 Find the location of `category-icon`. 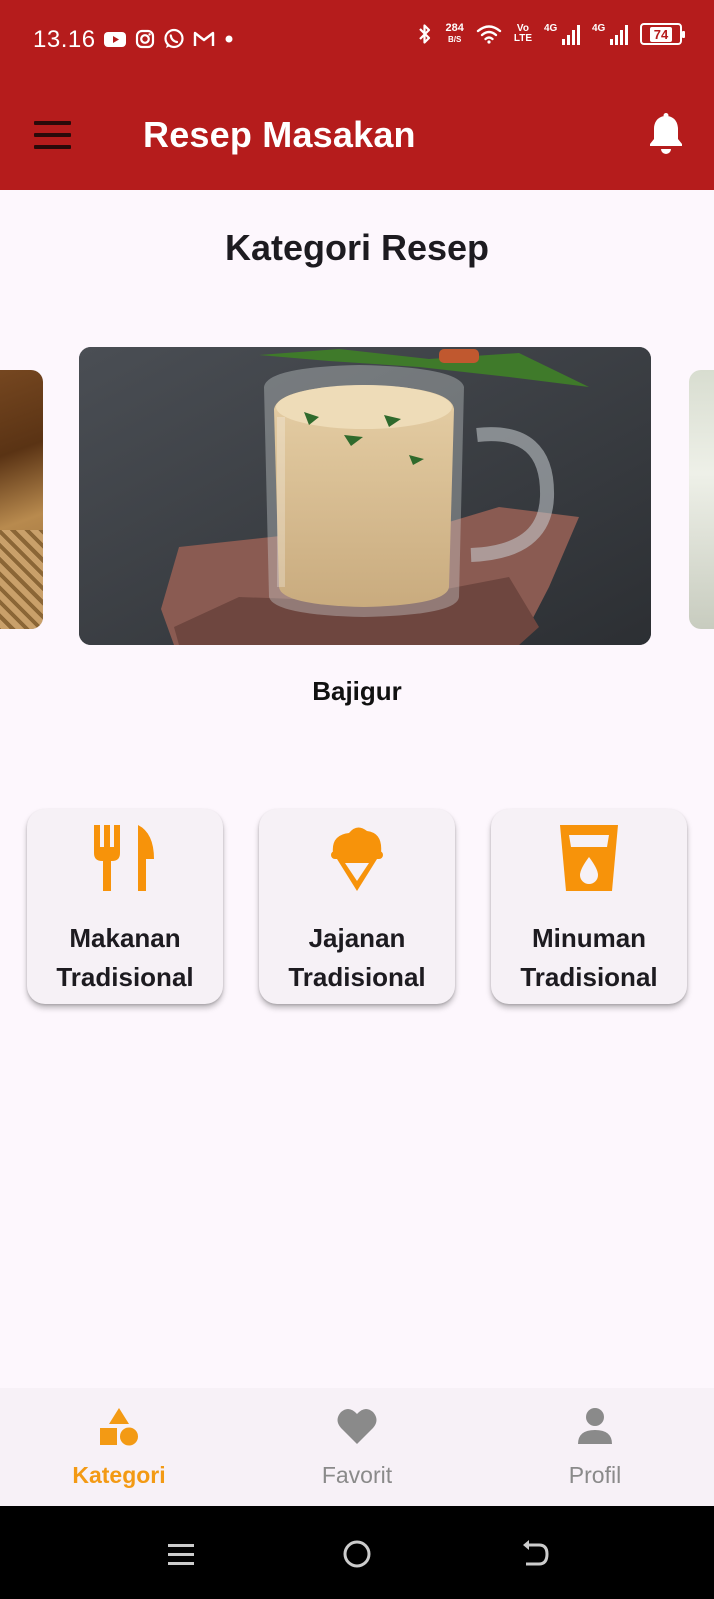

category-icon is located at coordinates (119, 1427).